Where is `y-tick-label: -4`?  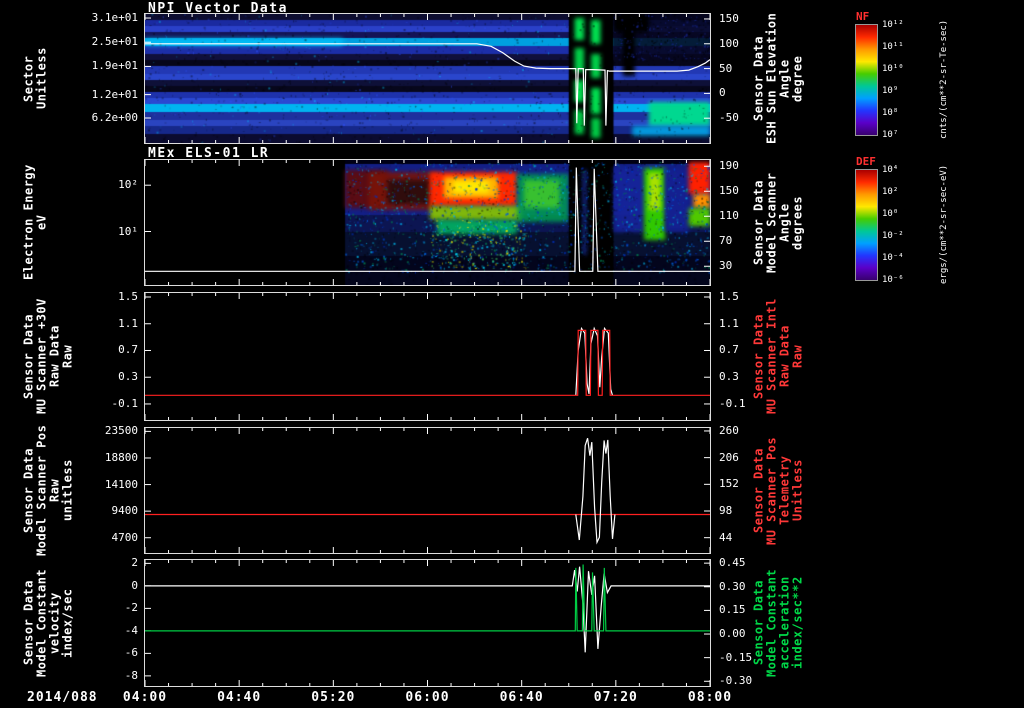
y-tick-label: -4 is located at coordinates (131, 630).